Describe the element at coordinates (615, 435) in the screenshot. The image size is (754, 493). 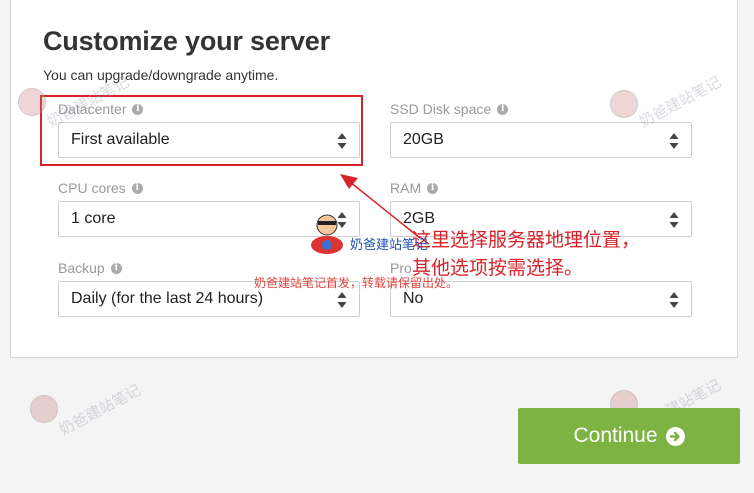
I see `continue-label: Continue` at that location.